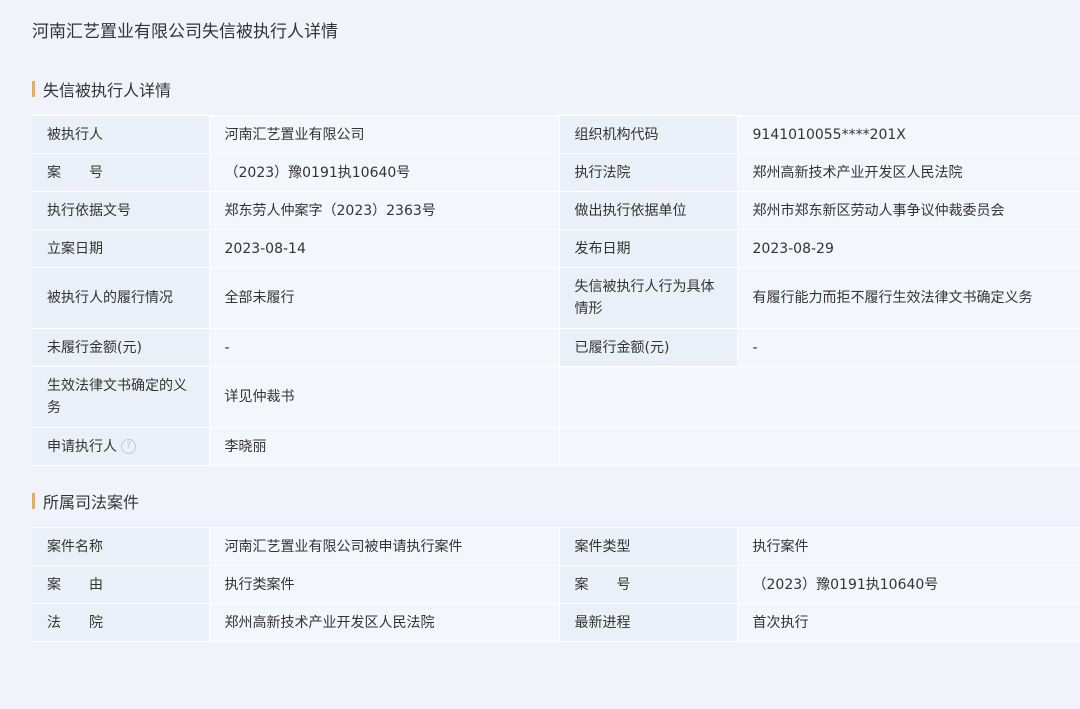  Describe the element at coordinates (82, 446) in the screenshot. I see `field-label: 申请执行人` at that location.